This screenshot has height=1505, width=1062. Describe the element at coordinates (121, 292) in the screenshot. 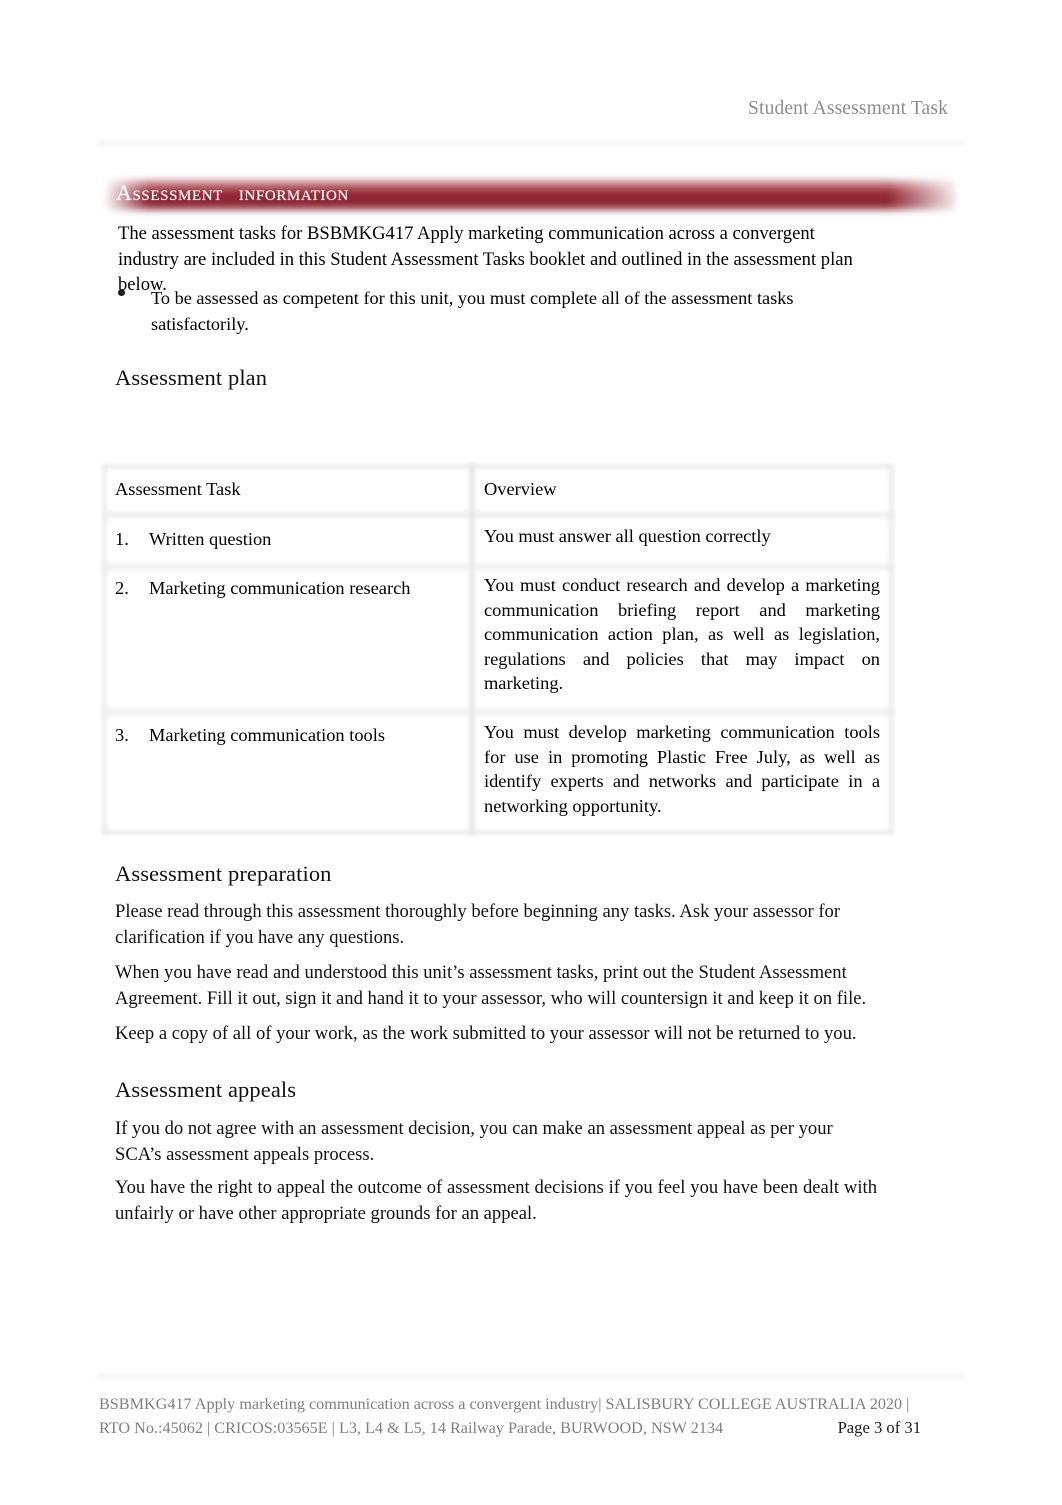

I see `bullet-dot-icon` at that location.